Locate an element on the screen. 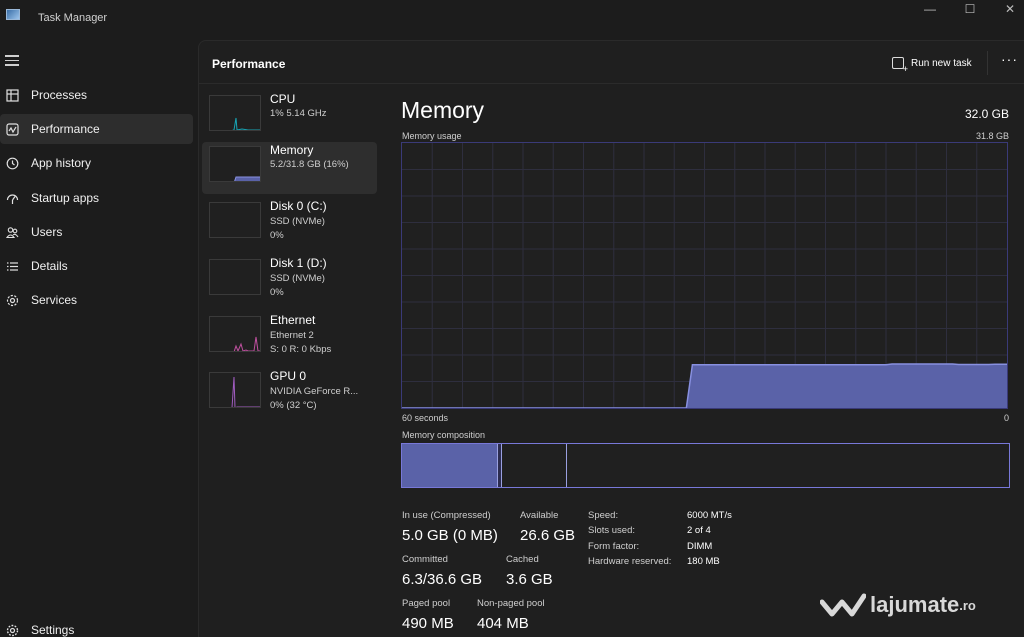  run-new-task-button: Run new task is located at coordinates (932, 64).